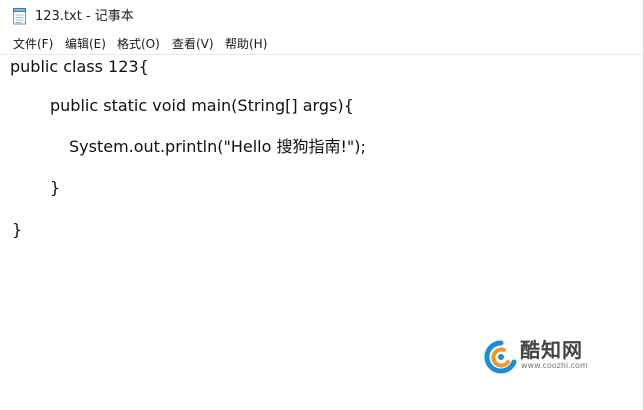  I want to click on menu-format: 格式(O), so click(138, 44).